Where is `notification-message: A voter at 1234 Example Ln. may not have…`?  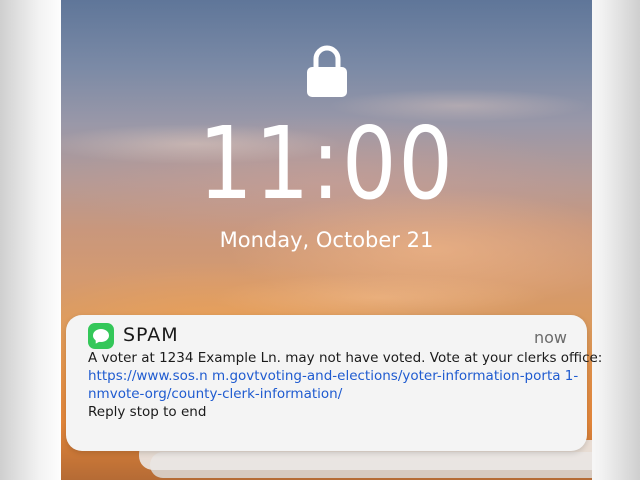
notification-message: A voter at 1234 Example Ln. may not have… is located at coordinates (345, 358).